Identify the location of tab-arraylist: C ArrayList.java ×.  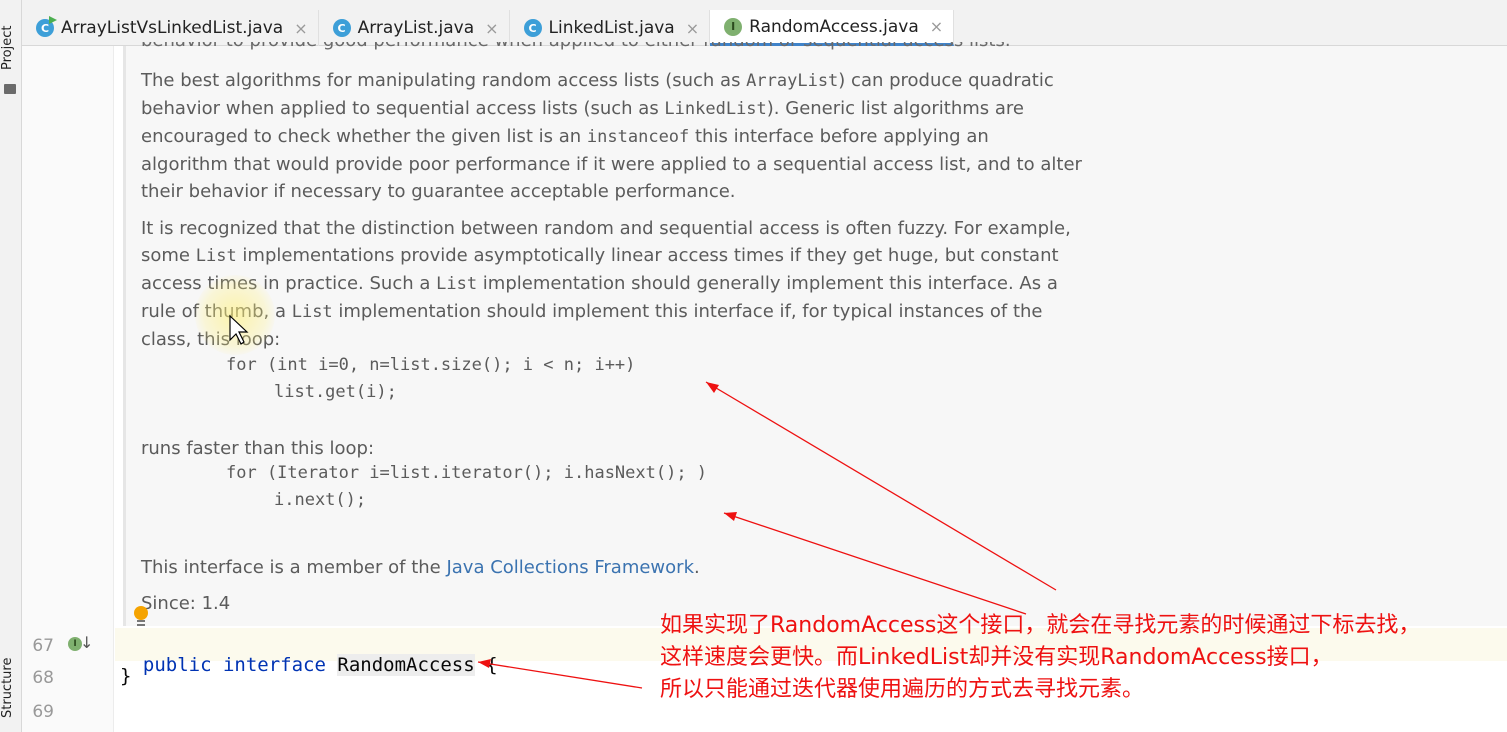
(414, 28).